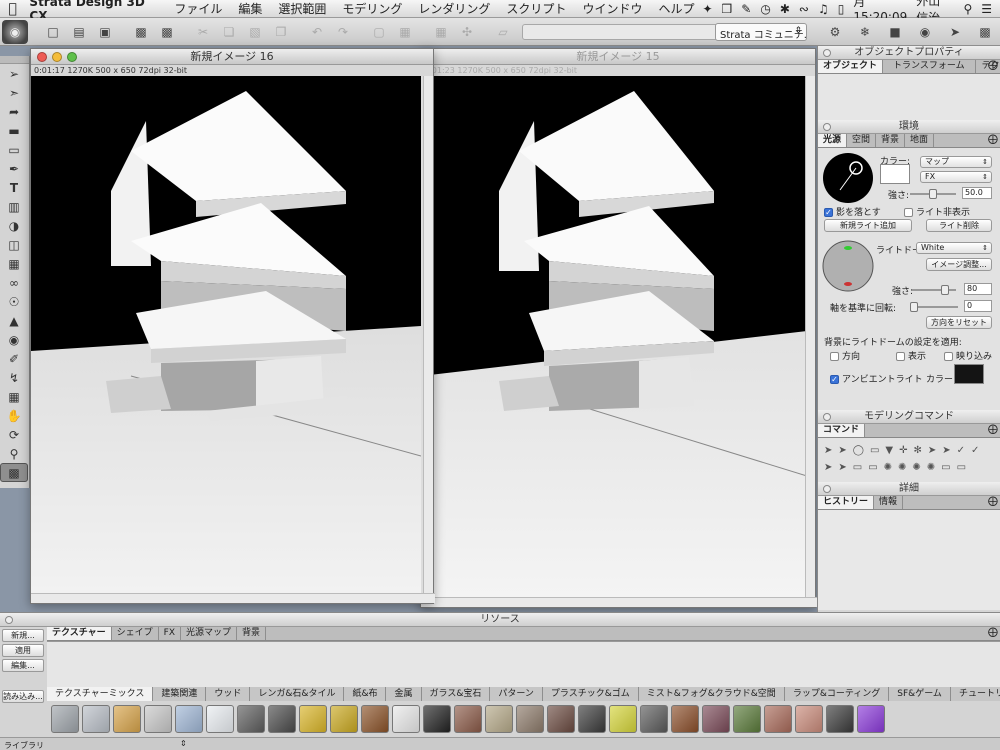 The height and width of the screenshot is (750, 1000). What do you see at coordinates (746, 9) in the screenshot?
I see `evernote-icon: ✎` at bounding box center [746, 9].